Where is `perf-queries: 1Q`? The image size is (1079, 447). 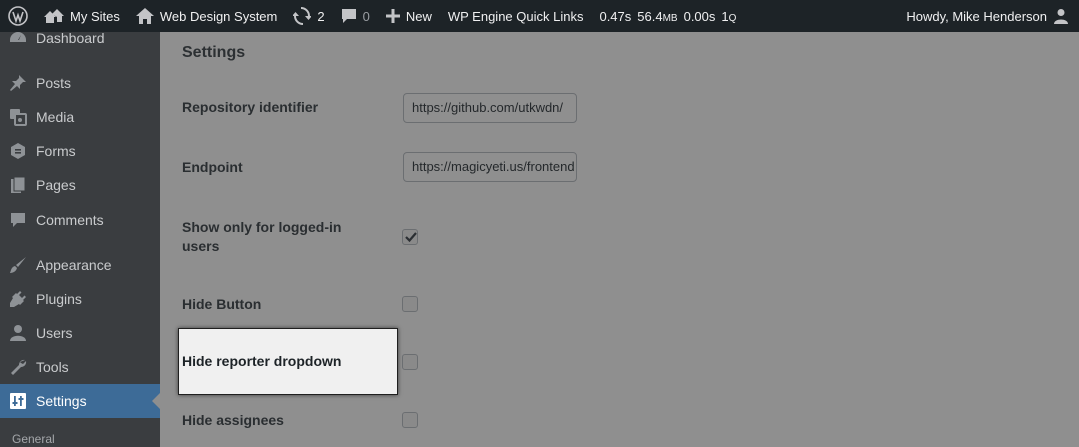
perf-queries: 1Q is located at coordinates (728, 16).